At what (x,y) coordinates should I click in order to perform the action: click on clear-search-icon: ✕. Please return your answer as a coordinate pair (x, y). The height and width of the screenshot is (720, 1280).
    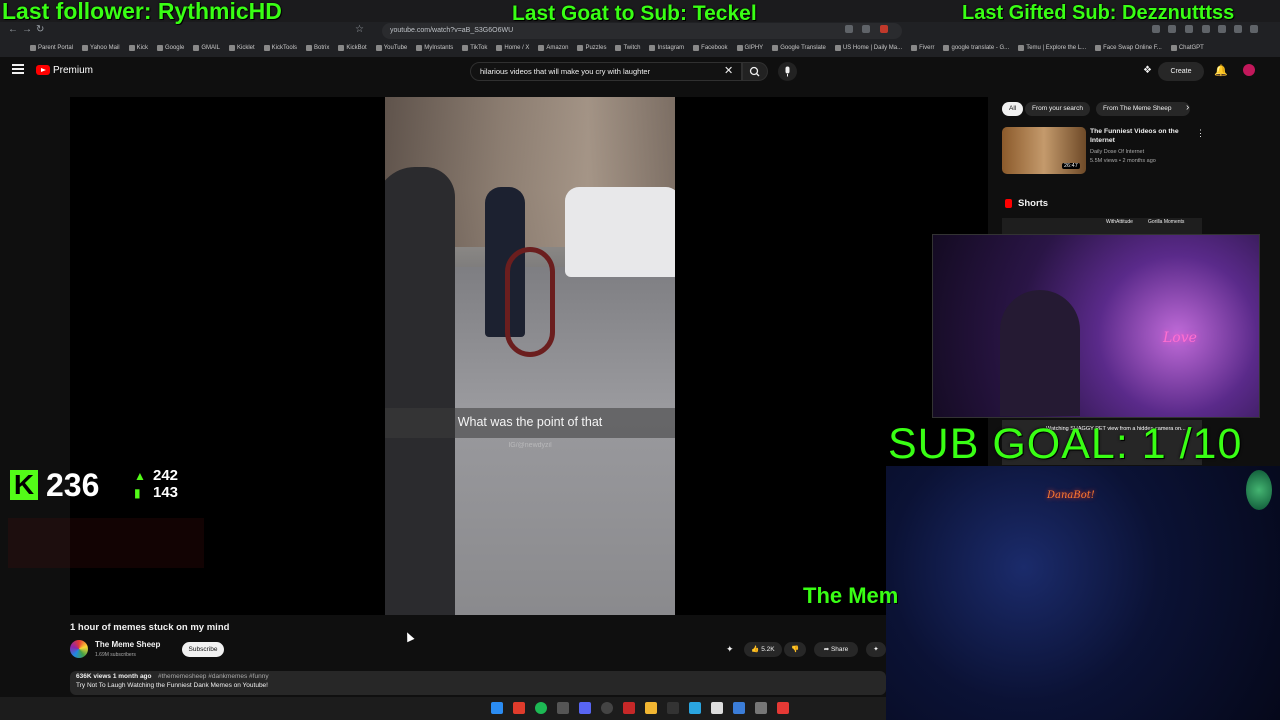
    Looking at the image, I should click on (728, 70).